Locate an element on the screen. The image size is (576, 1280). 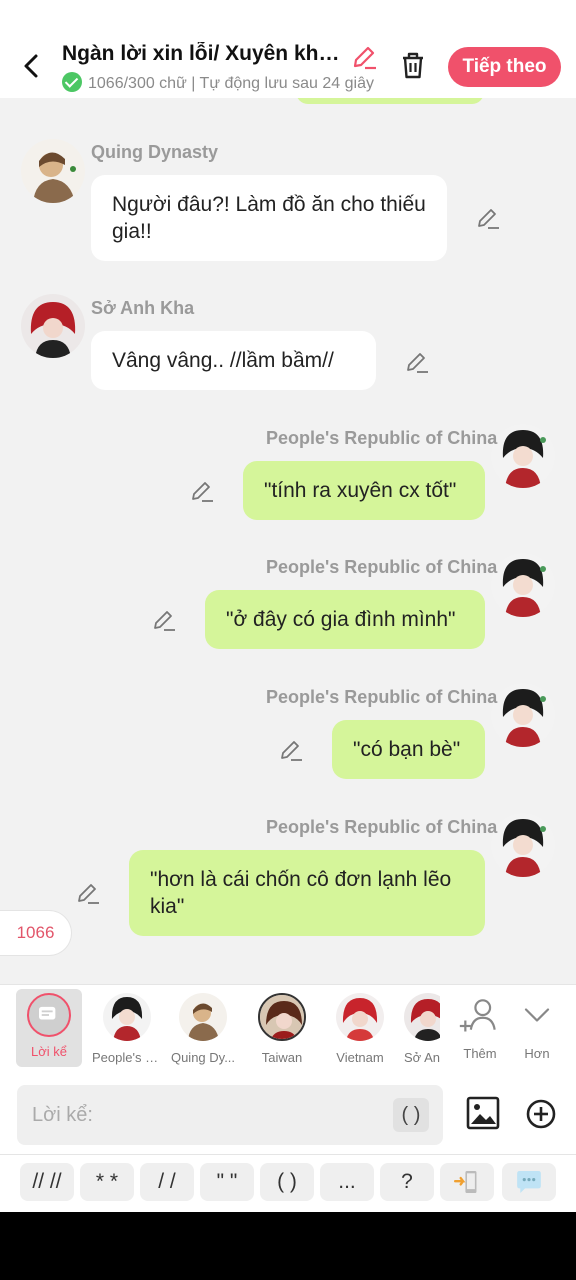
quick-insert-bar: // // * * / / " " ( ) ... ? is located at coordinates (288, 1183).